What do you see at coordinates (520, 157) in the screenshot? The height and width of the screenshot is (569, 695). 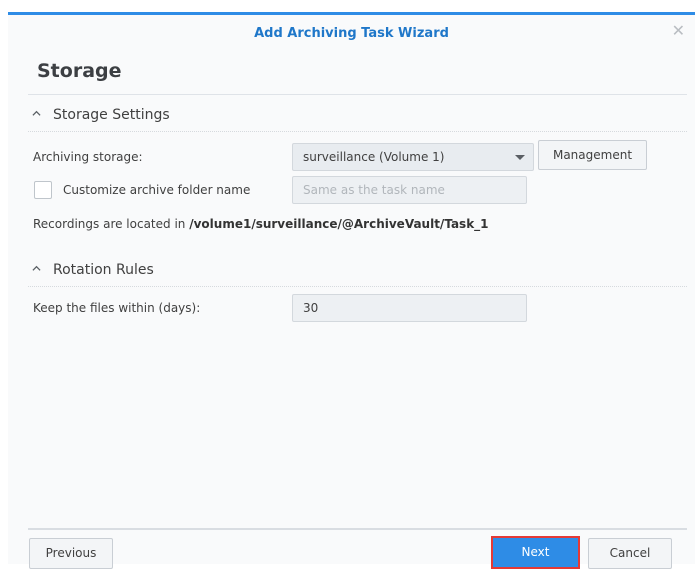 I see `dropdown-arrow-icon` at bounding box center [520, 157].